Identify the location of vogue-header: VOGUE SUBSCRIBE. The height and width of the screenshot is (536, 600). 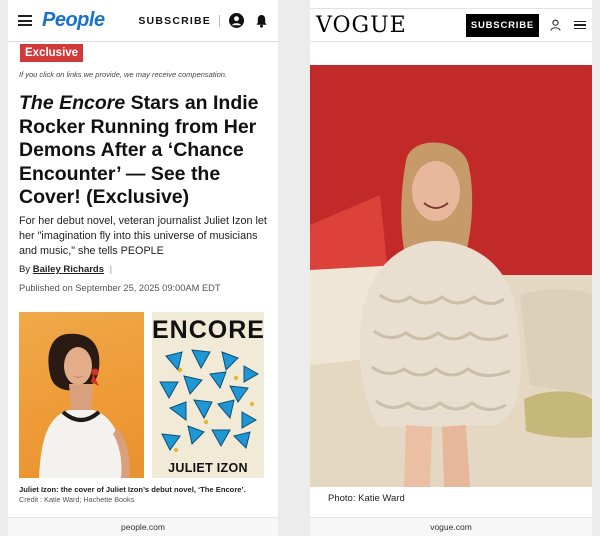
(451, 25).